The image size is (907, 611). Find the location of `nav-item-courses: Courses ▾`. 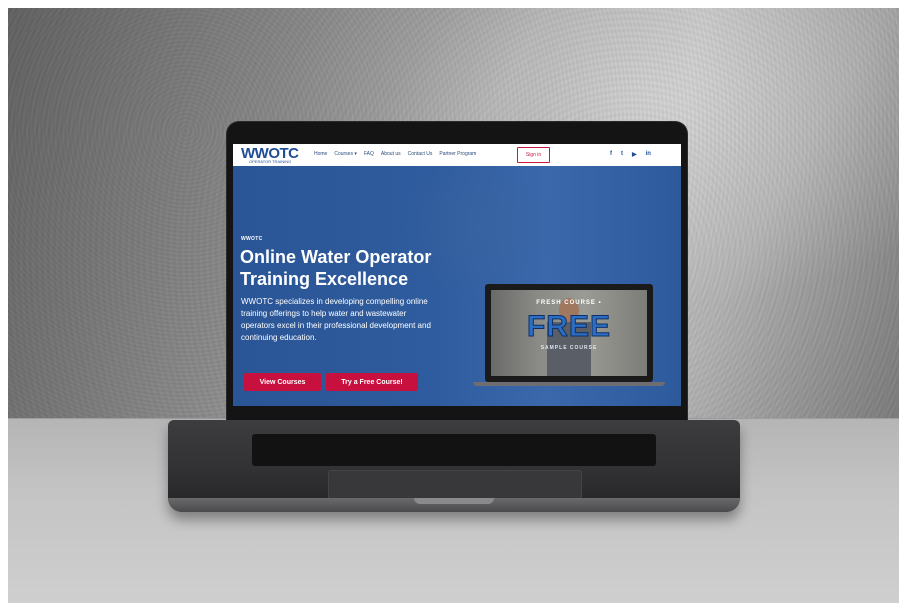

nav-item-courses: Courses ▾ is located at coordinates (345, 154).